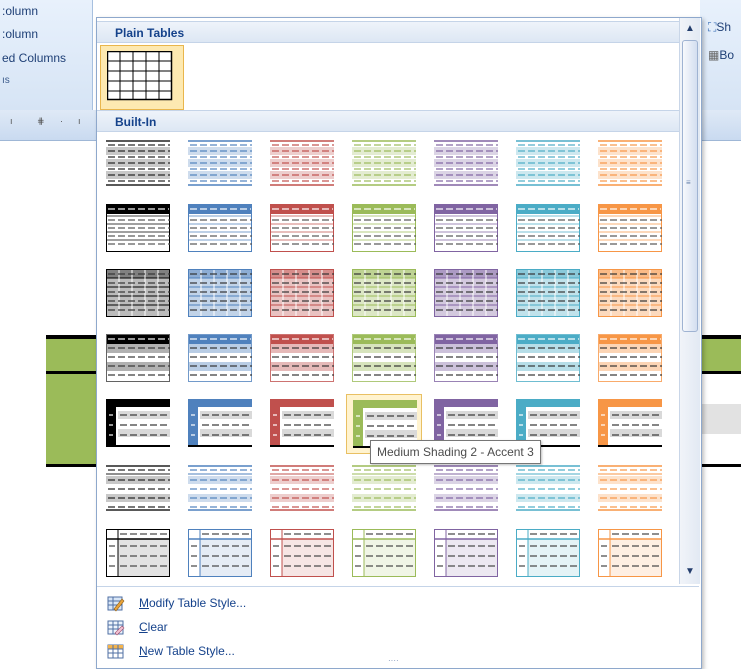 Image resolution: width=741 pixels, height=669 pixels. I want to click on ribbon-option-first-column: :olumn, so click(20, 11).